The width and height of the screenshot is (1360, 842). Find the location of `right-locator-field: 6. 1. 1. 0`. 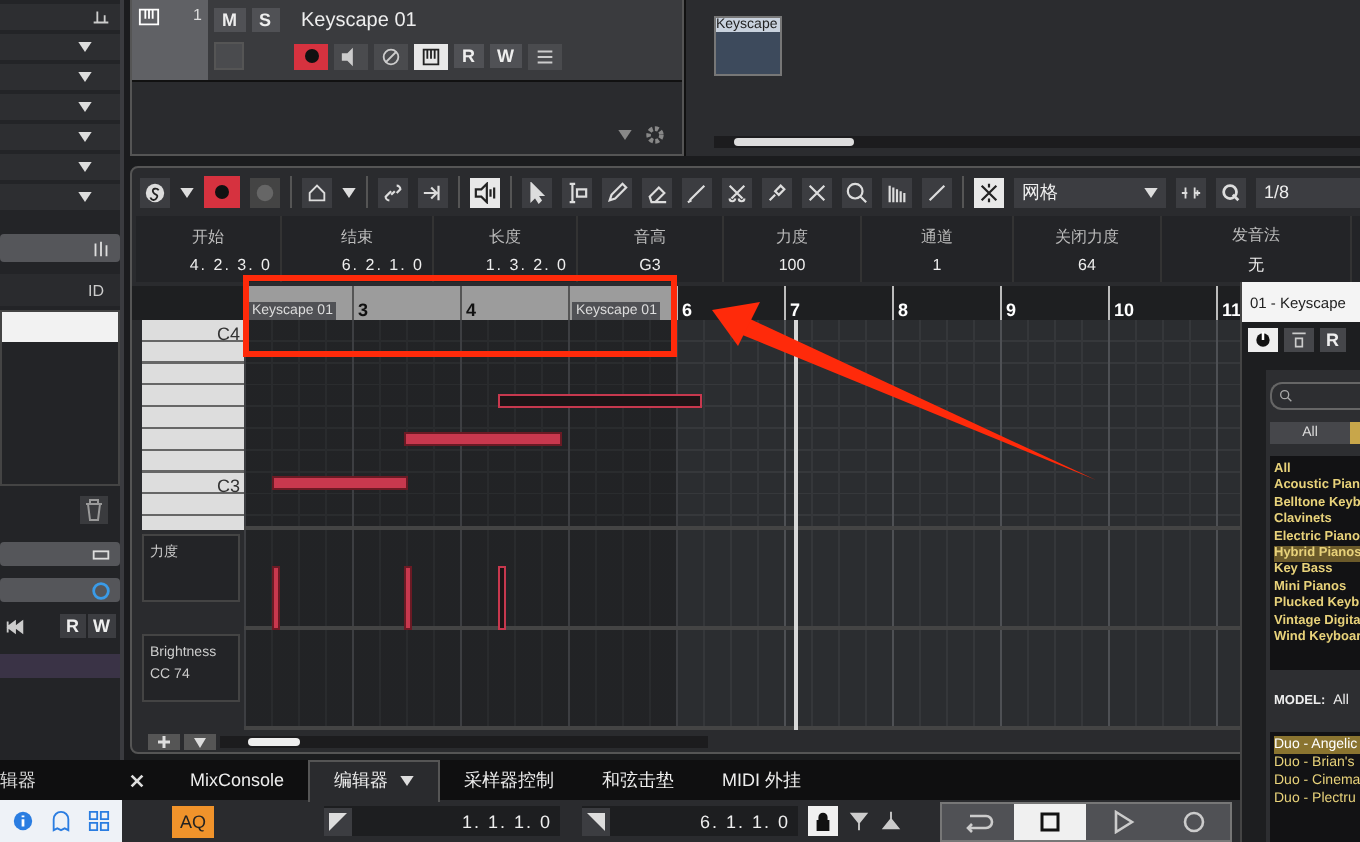

right-locator-field: 6. 1. 1. 0 is located at coordinates (690, 821).